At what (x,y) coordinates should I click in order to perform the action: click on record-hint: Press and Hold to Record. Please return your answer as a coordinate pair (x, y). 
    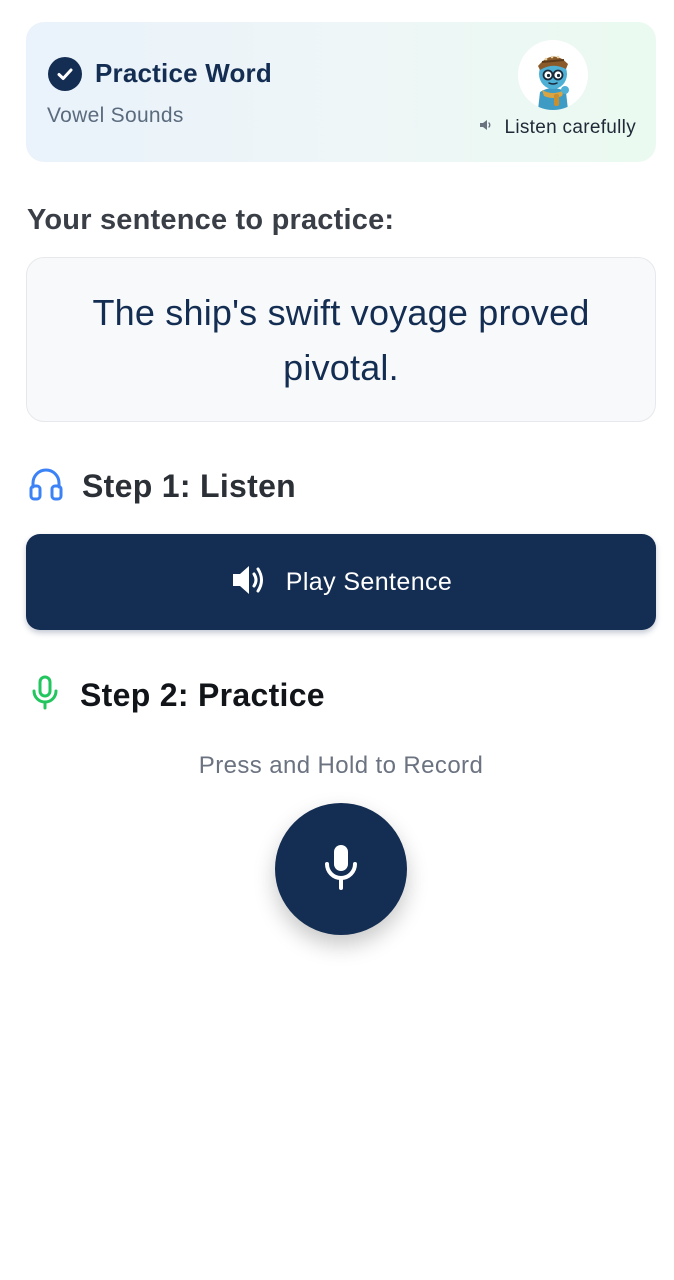
    Looking at the image, I should click on (341, 765).